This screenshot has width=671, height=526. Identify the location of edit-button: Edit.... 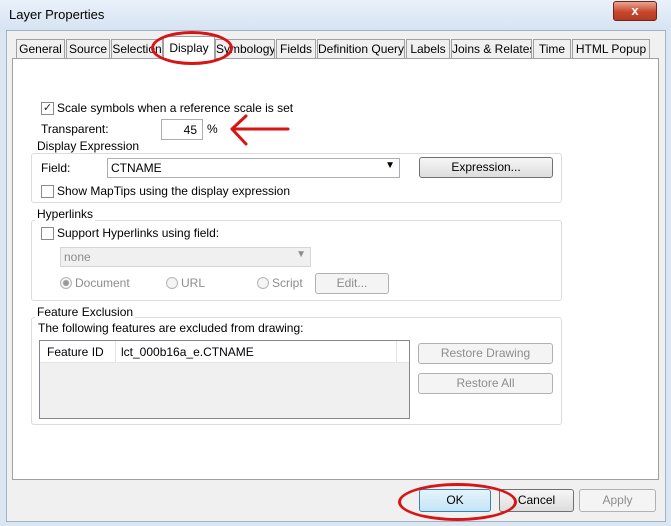
(352, 283).